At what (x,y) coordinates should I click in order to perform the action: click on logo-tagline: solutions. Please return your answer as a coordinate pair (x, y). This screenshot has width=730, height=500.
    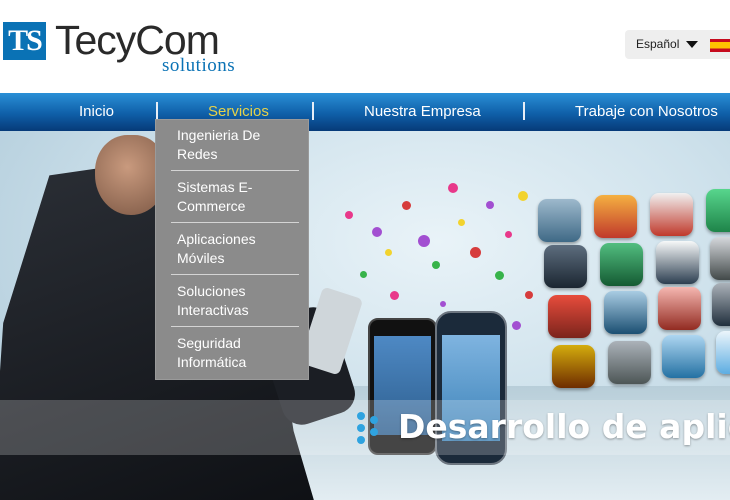
    Looking at the image, I should click on (199, 65).